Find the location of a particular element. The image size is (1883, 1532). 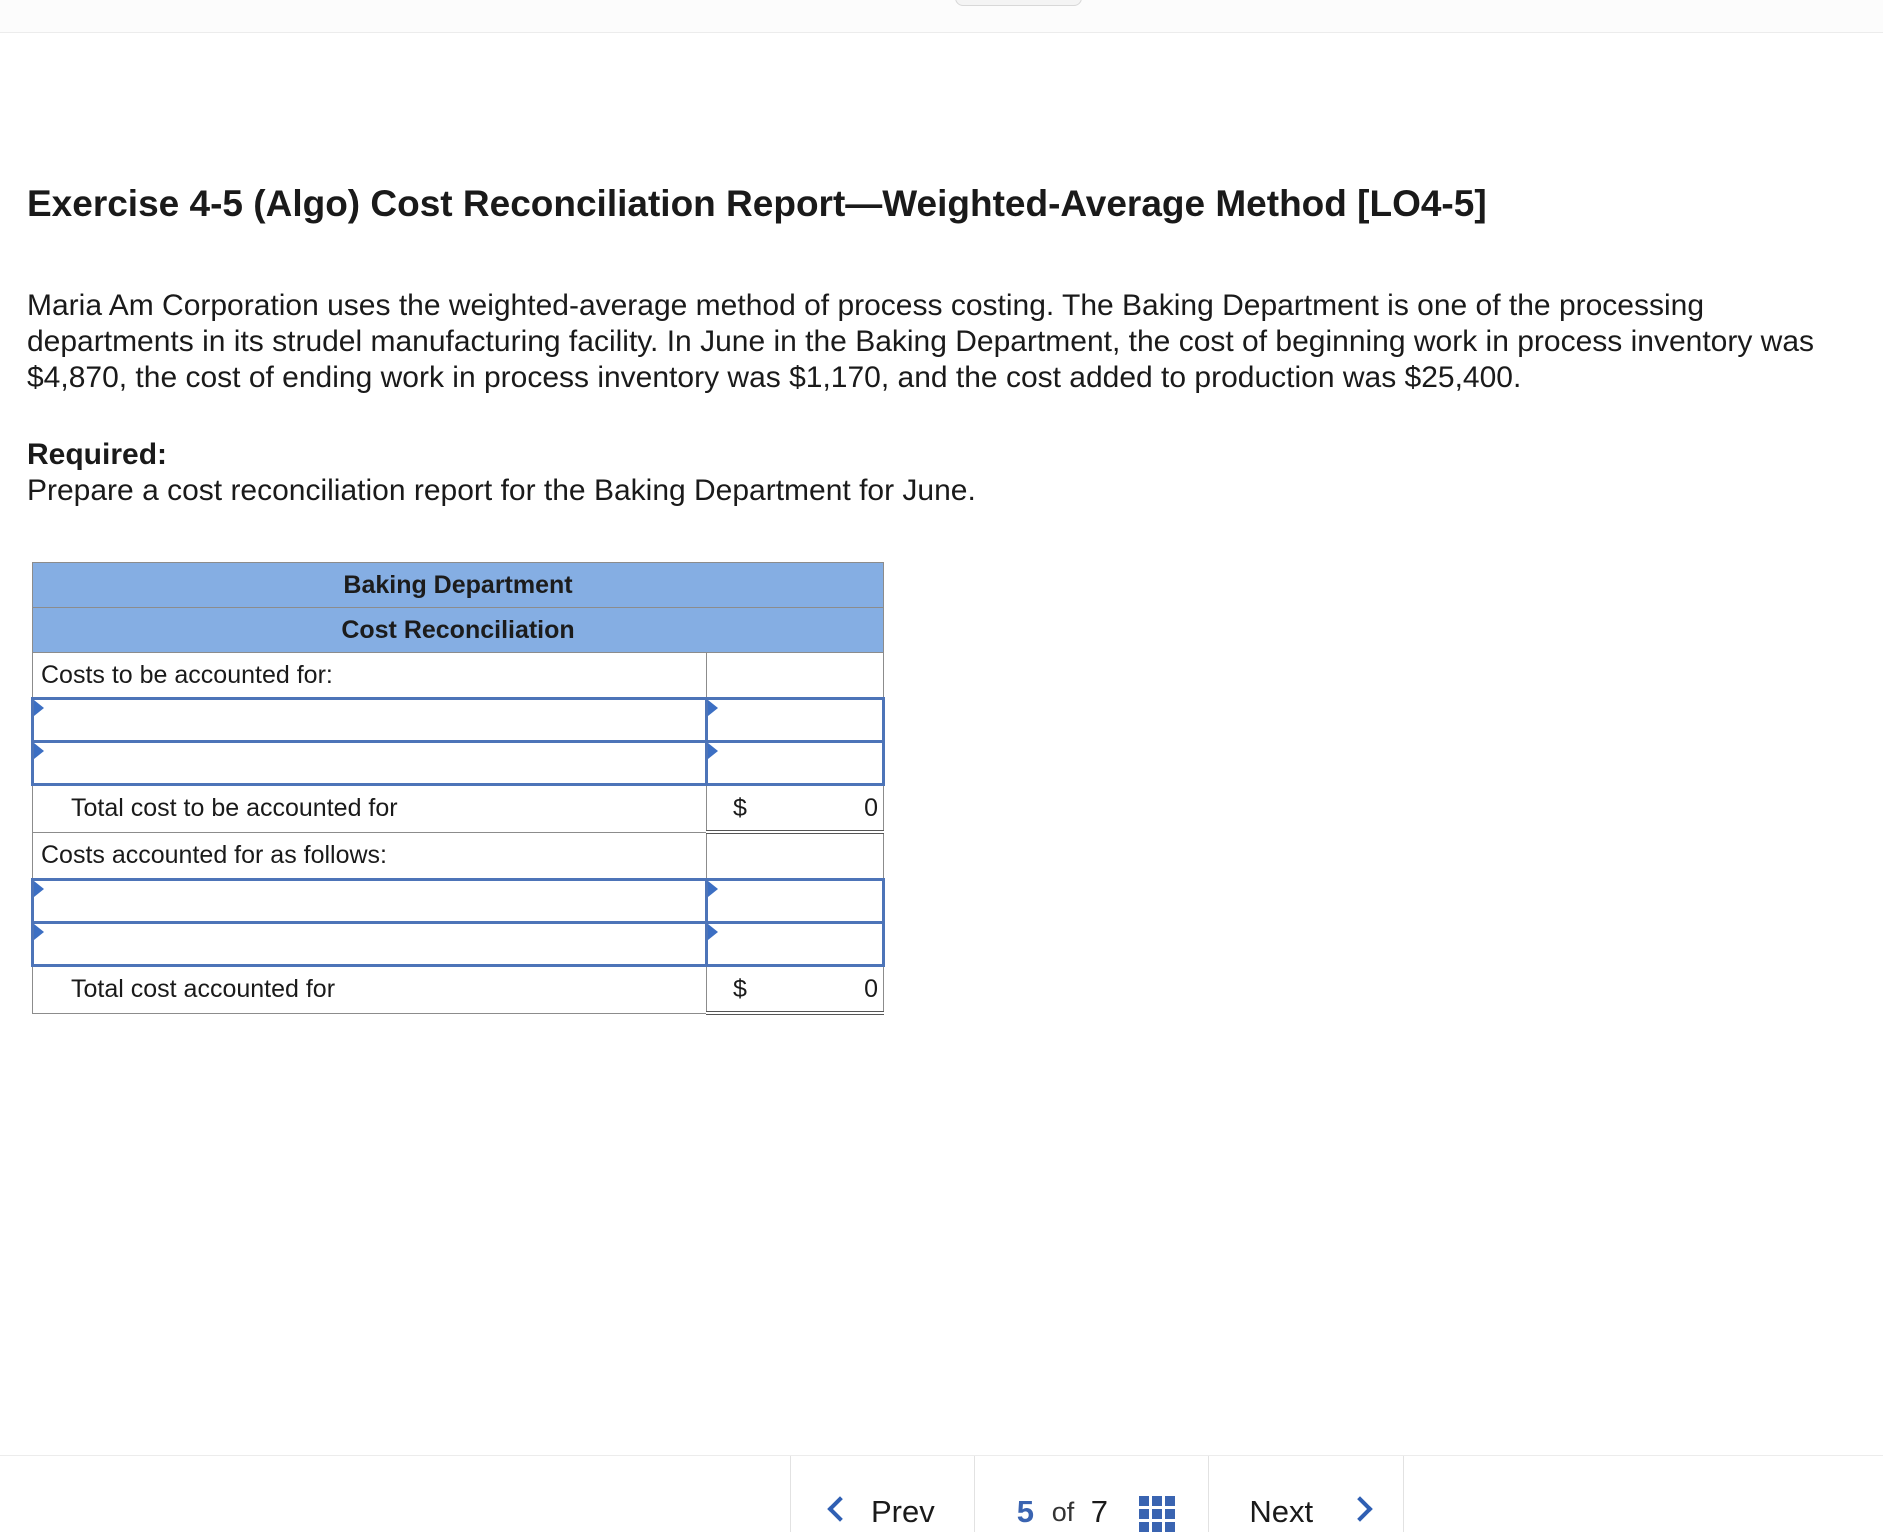

top-tab-handle is located at coordinates (1018, 3).